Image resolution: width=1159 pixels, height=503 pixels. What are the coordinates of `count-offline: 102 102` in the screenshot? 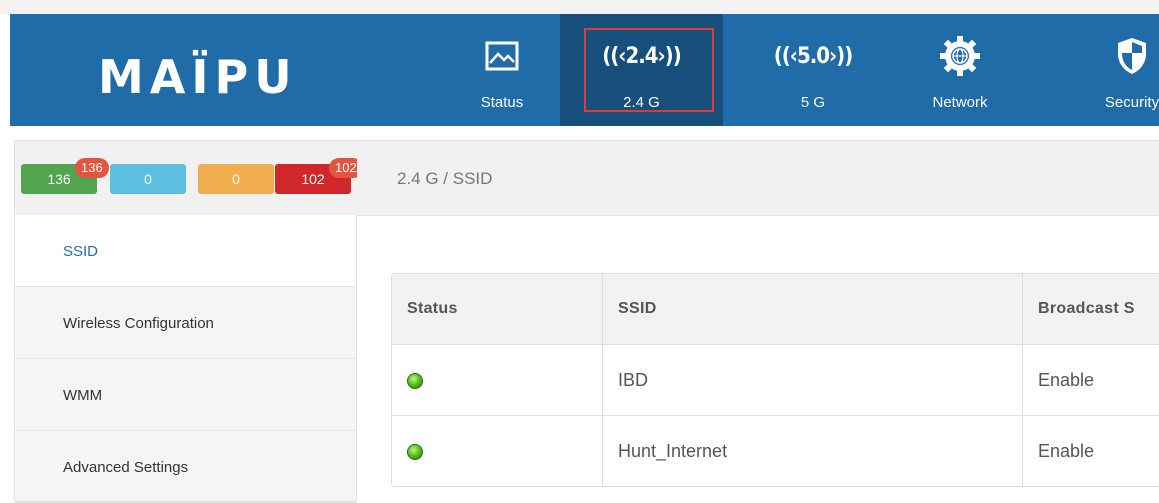 It's located at (313, 179).